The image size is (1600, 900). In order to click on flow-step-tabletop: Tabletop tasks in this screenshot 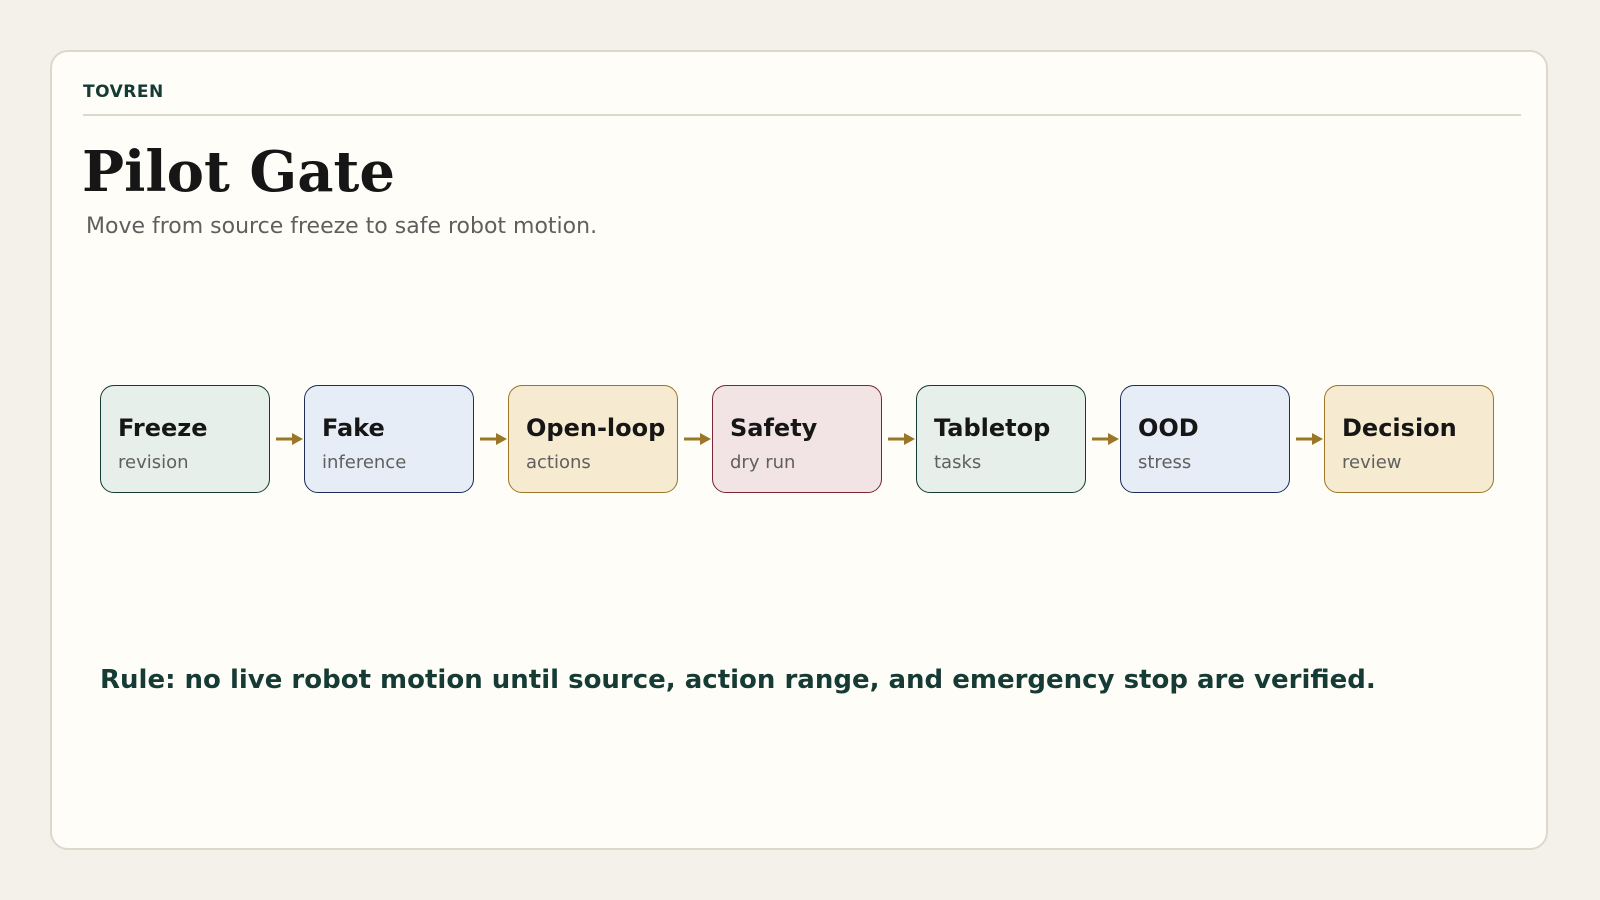, I will do `click(1001, 439)`.